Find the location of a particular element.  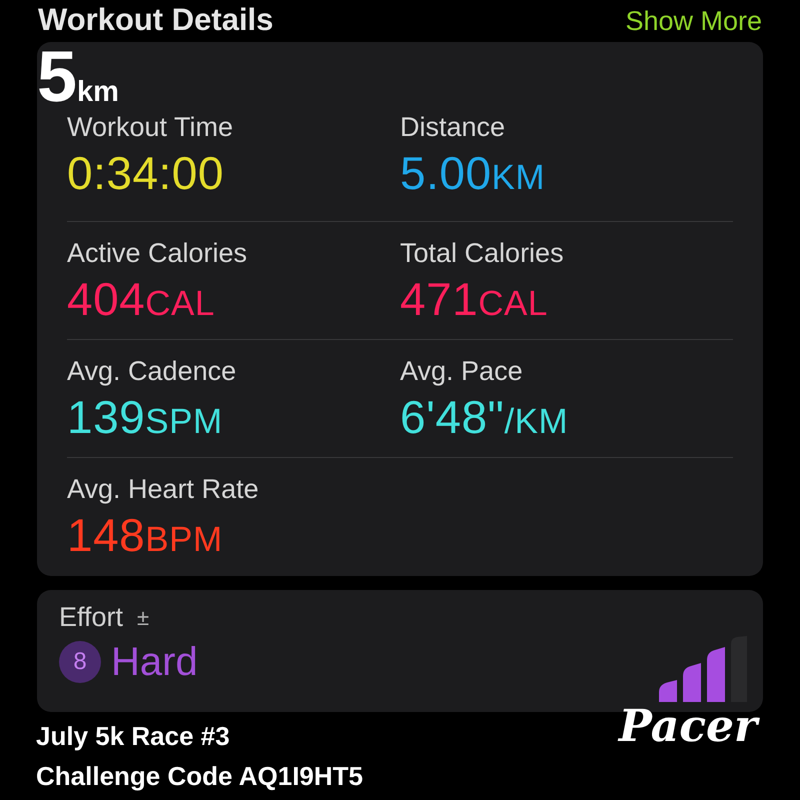

metric-label: Avg. Heart Rate is located at coordinates (163, 489).